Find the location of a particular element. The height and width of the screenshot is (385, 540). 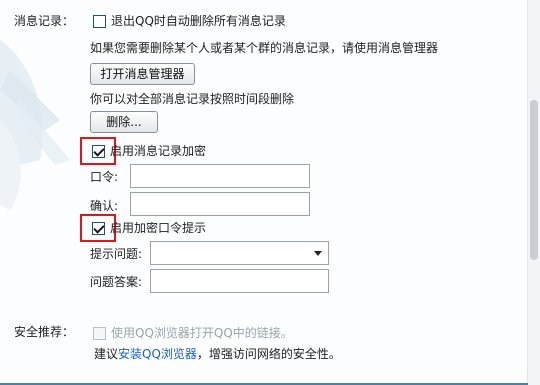

scrollbar-thumb is located at coordinates (534, 180).